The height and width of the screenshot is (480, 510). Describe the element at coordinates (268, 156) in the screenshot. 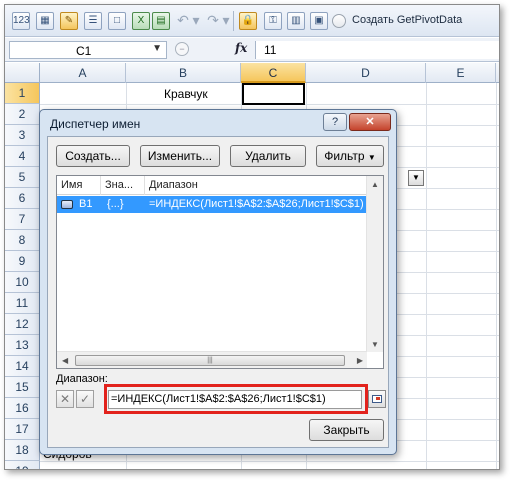

I see `delete-button: Удалить` at that location.